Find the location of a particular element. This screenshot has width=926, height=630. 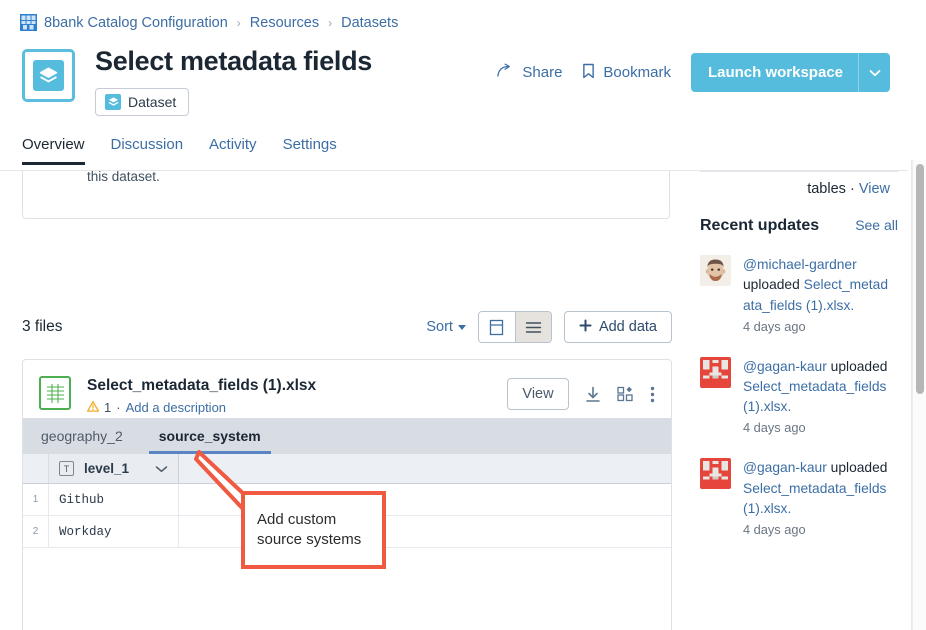

share-button: Share is located at coordinates (529, 72).